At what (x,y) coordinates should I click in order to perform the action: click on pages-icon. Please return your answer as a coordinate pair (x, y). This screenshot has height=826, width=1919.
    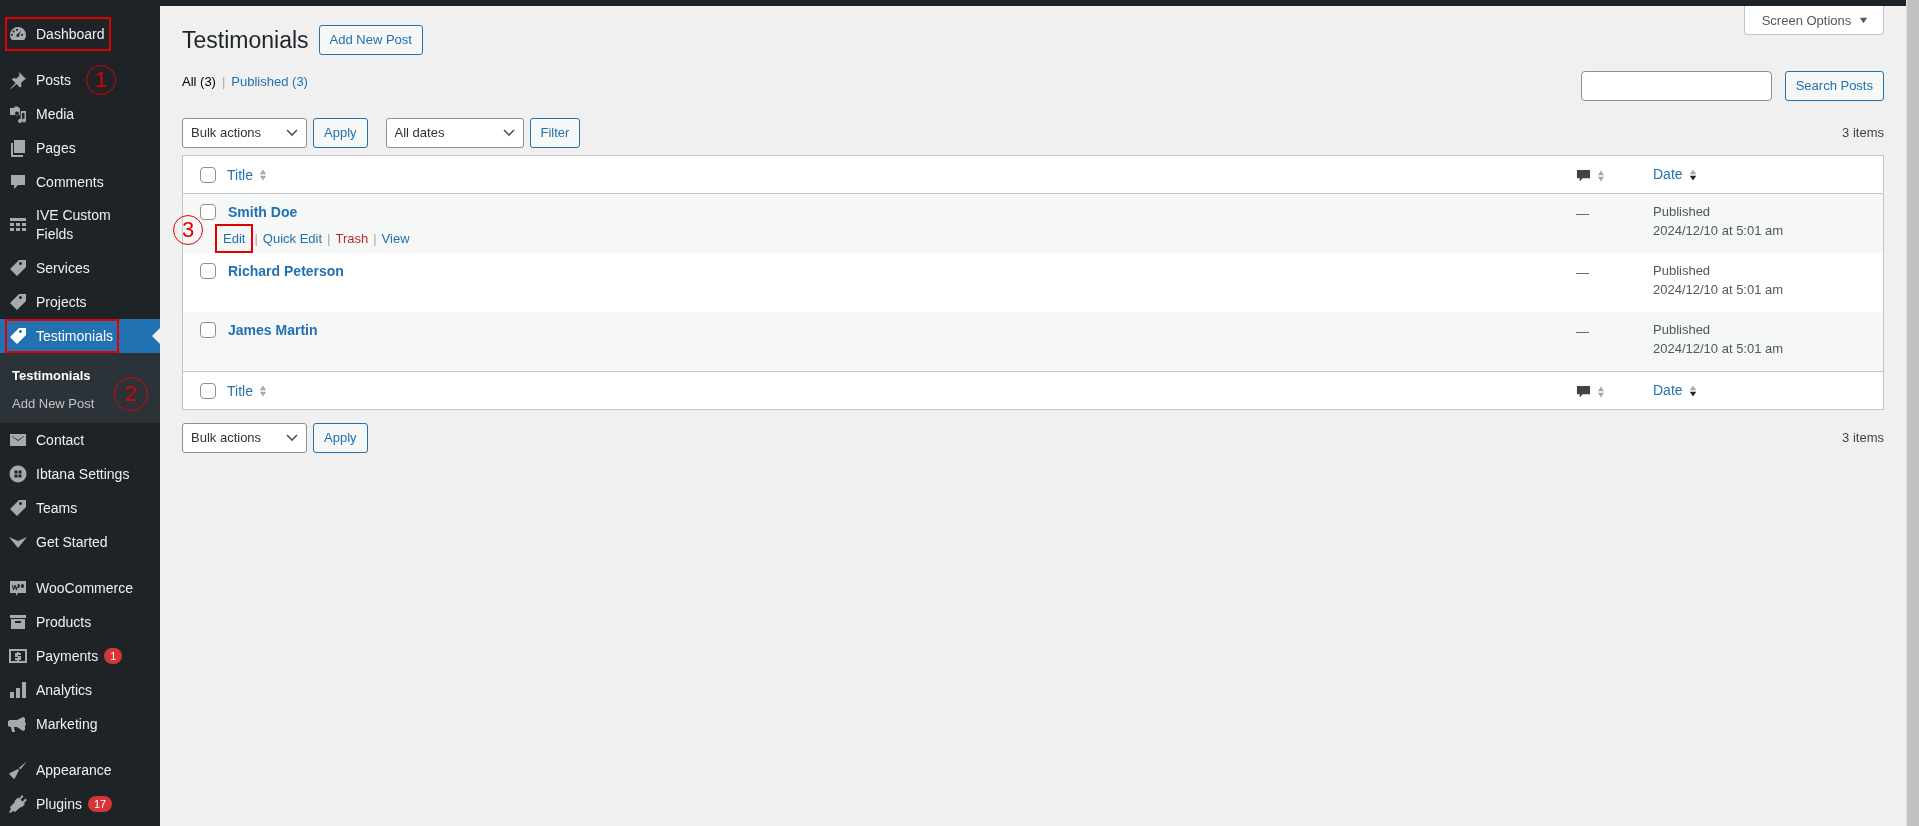
    Looking at the image, I should click on (18, 148).